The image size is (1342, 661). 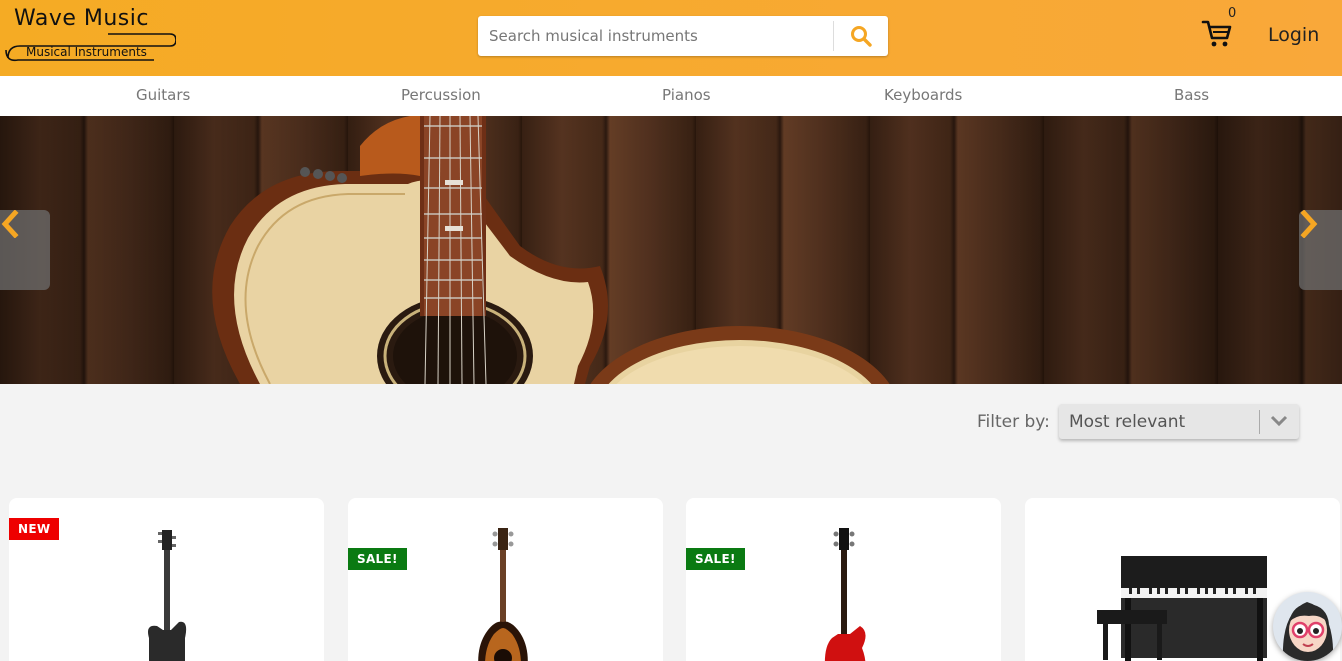 I want to click on filter-divider, so click(x=1259, y=422).